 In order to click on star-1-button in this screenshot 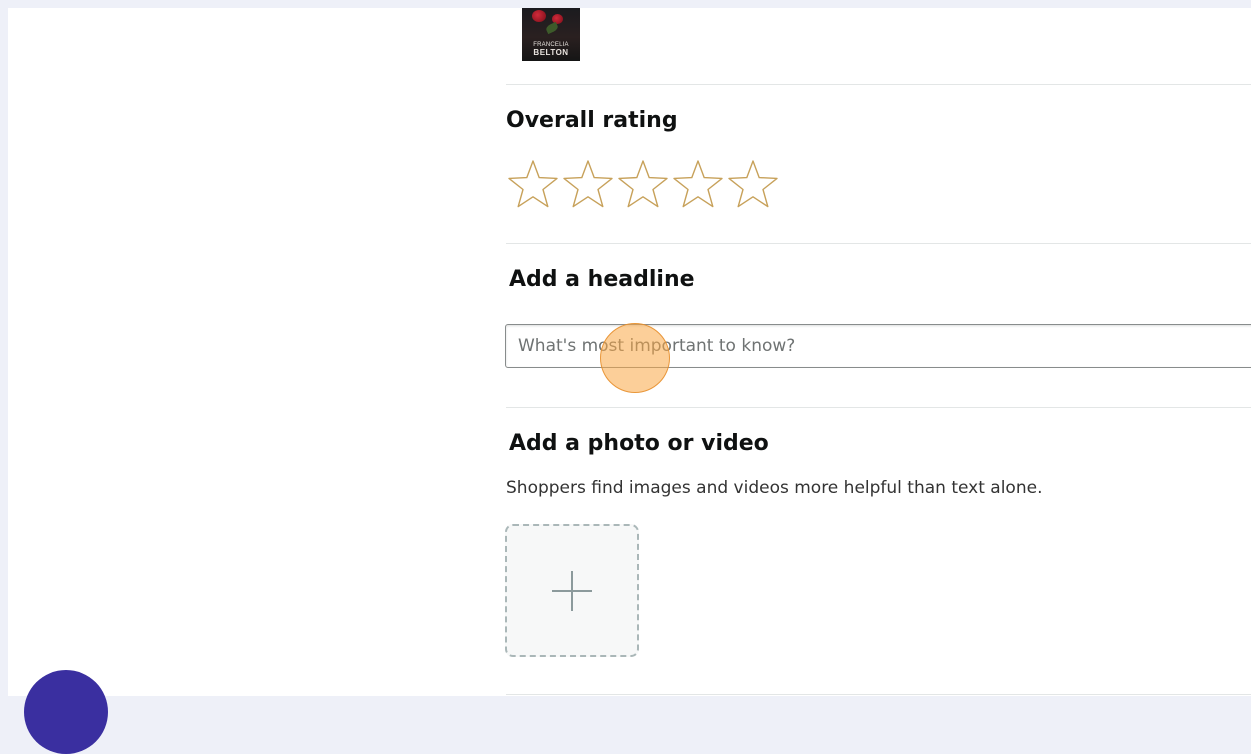, I will do `click(532, 184)`.